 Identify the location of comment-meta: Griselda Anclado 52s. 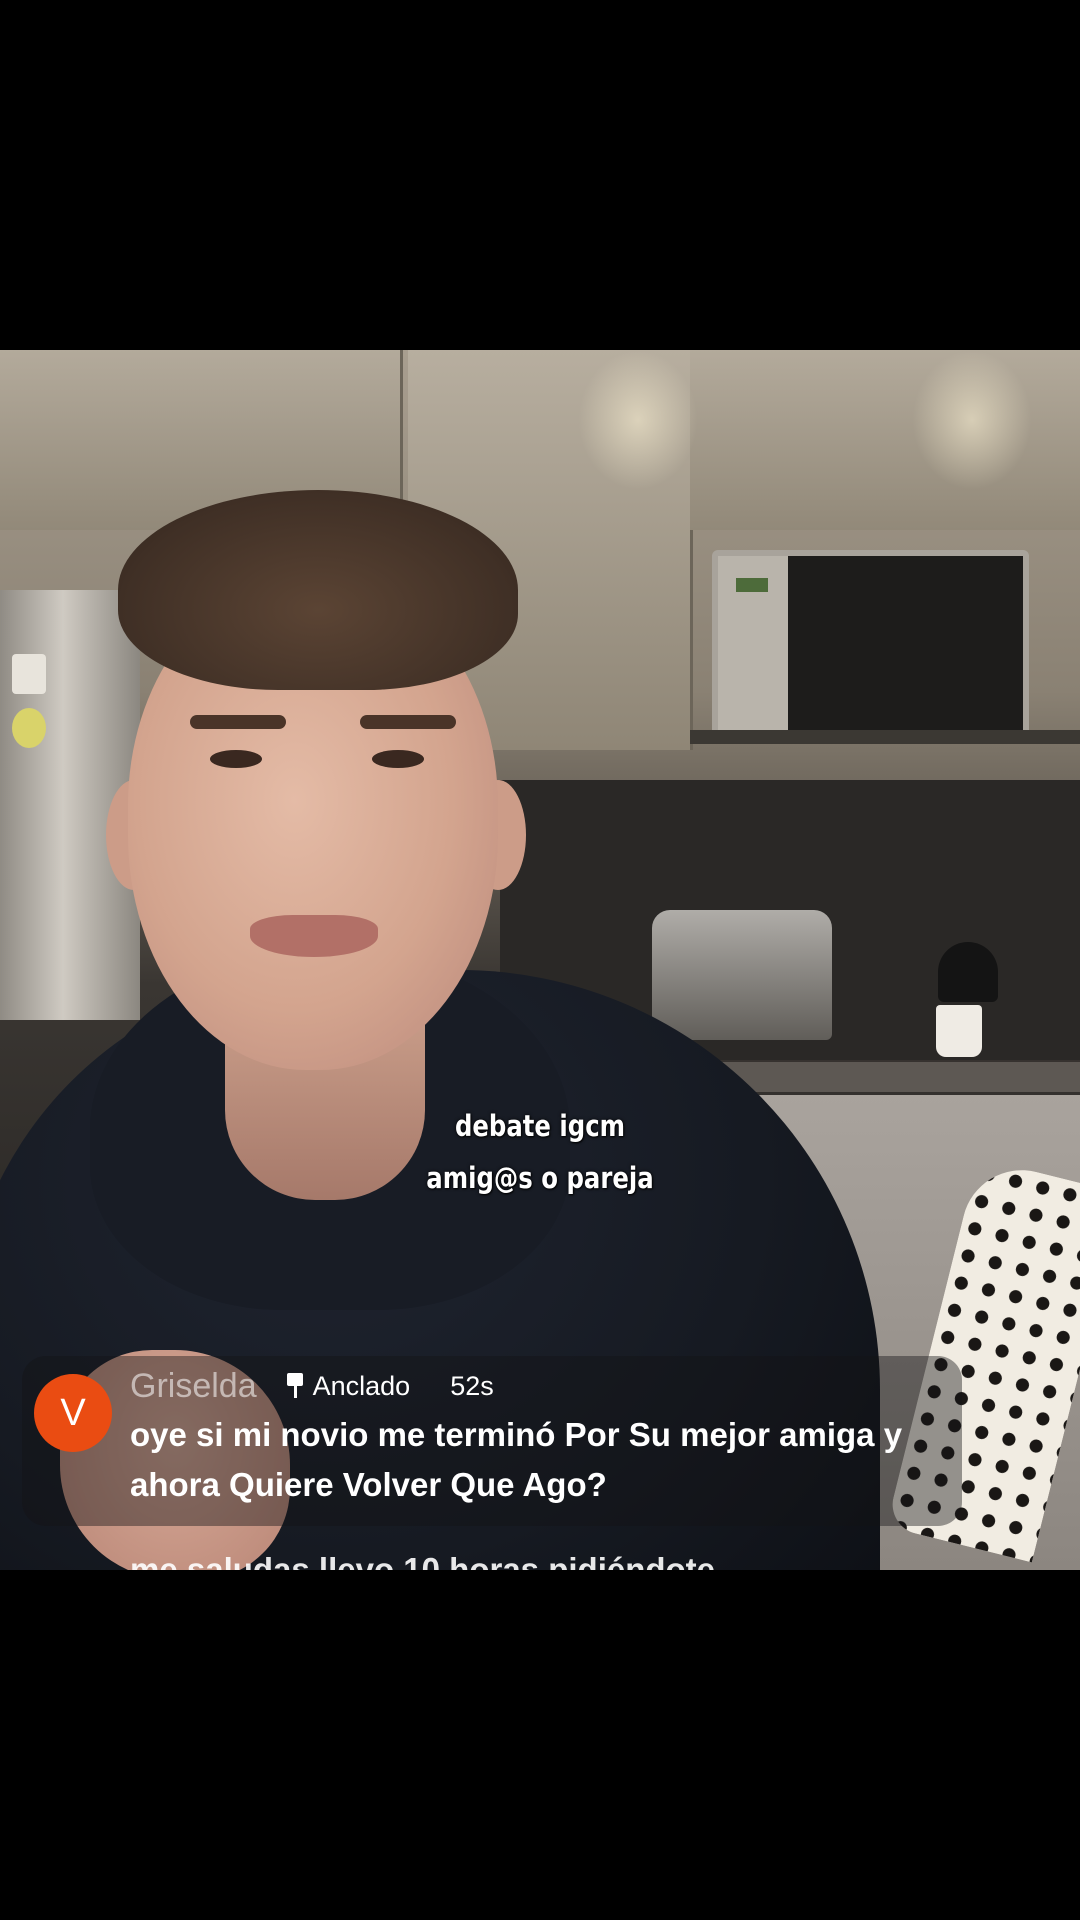
(312, 1386).